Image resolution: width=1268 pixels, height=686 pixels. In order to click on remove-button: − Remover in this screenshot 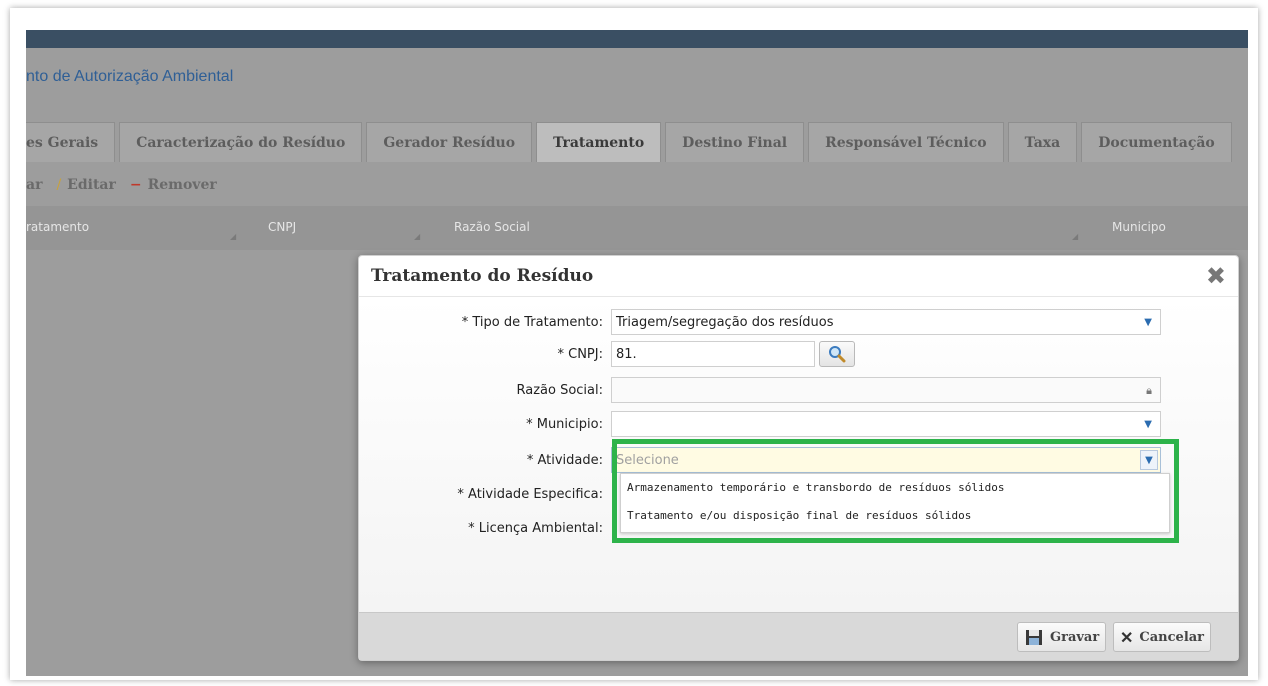, I will do `click(173, 185)`.